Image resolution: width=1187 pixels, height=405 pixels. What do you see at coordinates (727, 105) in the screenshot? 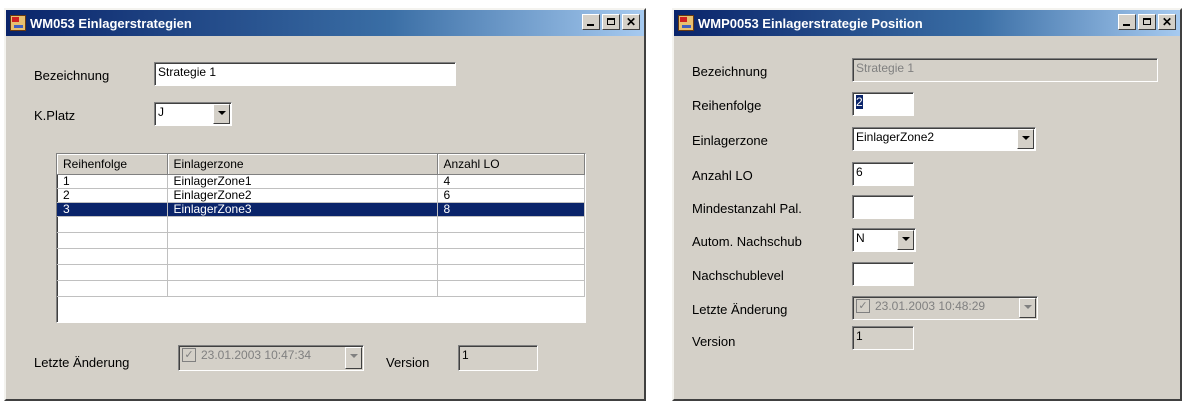
I see `reihenfolge-label: Reihenfolge` at bounding box center [727, 105].